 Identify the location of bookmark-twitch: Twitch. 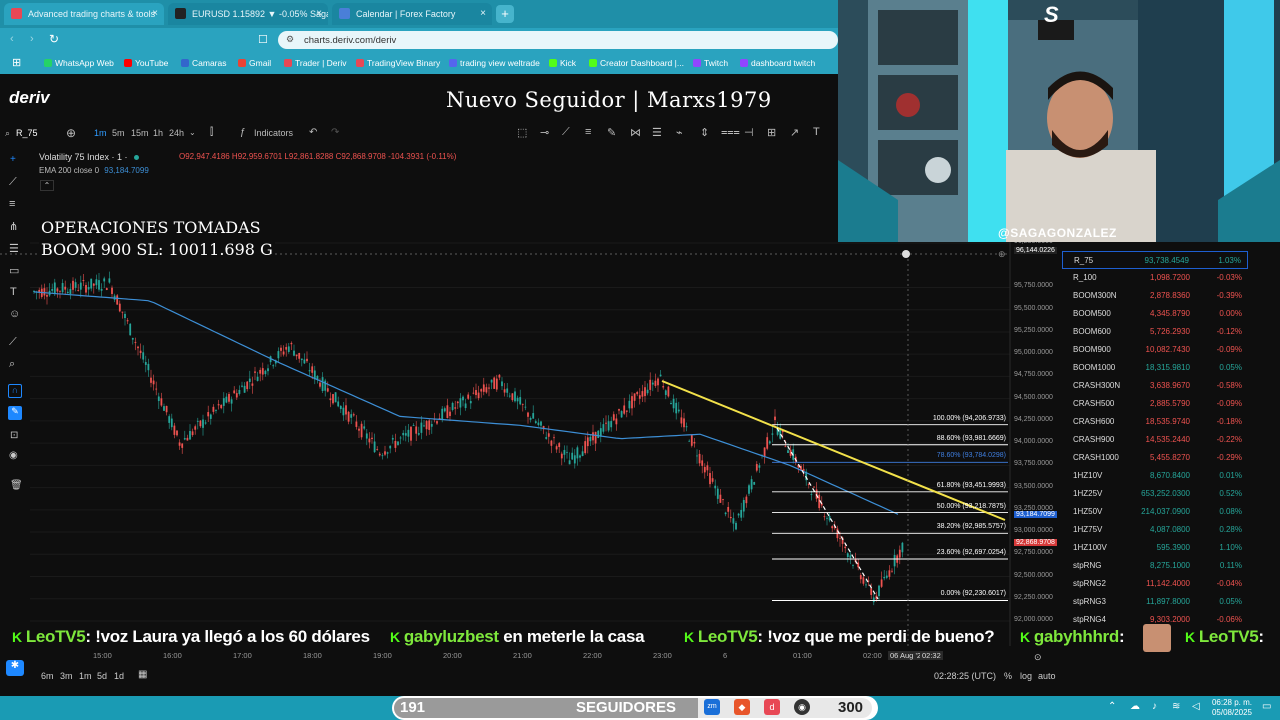
(710, 63).